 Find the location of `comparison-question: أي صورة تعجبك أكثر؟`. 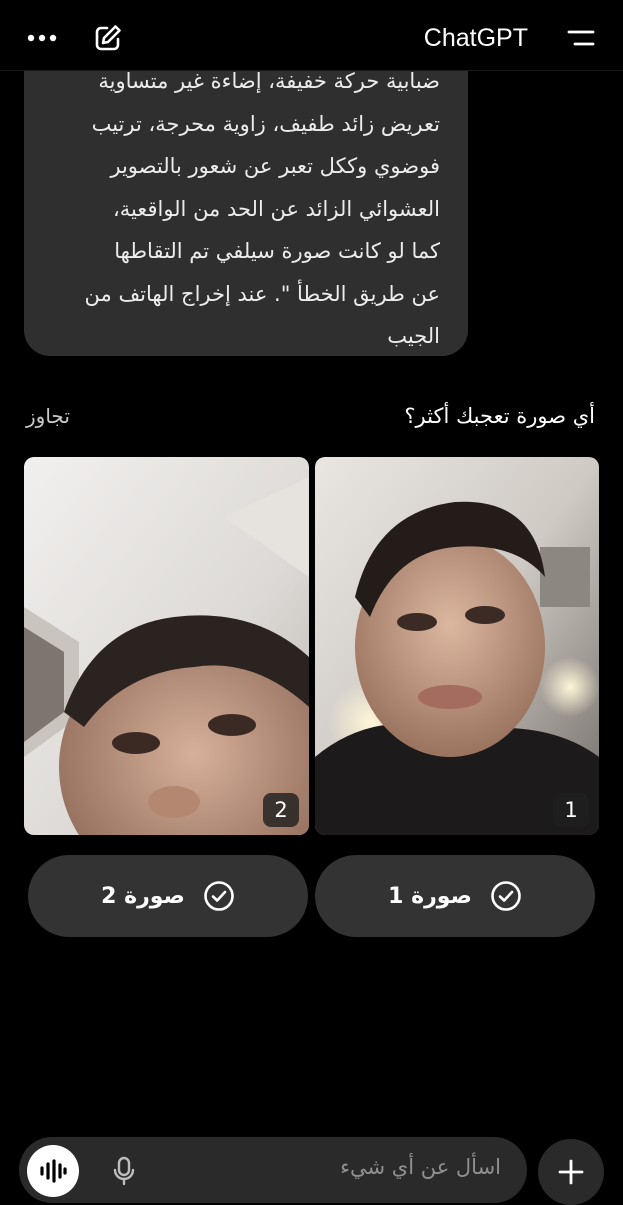

comparison-question: أي صورة تعجبك أكثر؟ is located at coordinates (499, 416).